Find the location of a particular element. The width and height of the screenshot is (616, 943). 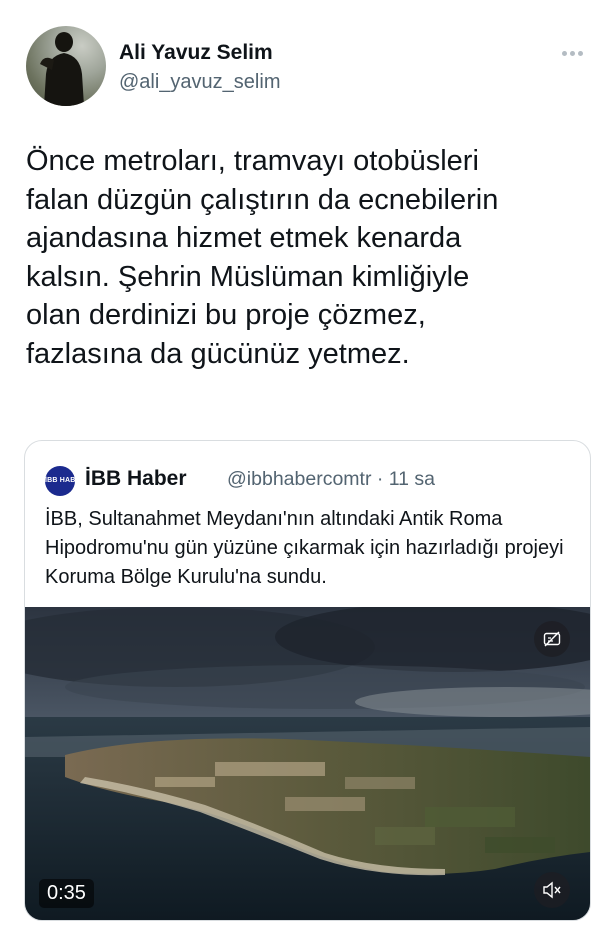

speaker-muted-icon is located at coordinates (552, 890).